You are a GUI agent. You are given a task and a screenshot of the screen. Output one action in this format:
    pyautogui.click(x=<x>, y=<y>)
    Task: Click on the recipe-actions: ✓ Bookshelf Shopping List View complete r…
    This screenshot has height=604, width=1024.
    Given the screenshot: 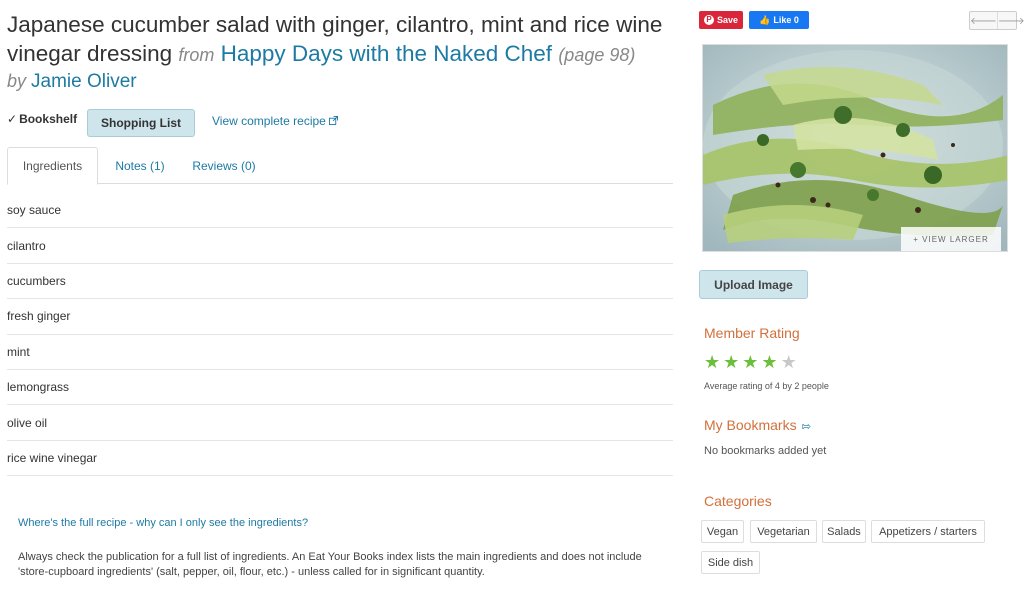 What is the action you would take?
    pyautogui.click(x=340, y=124)
    